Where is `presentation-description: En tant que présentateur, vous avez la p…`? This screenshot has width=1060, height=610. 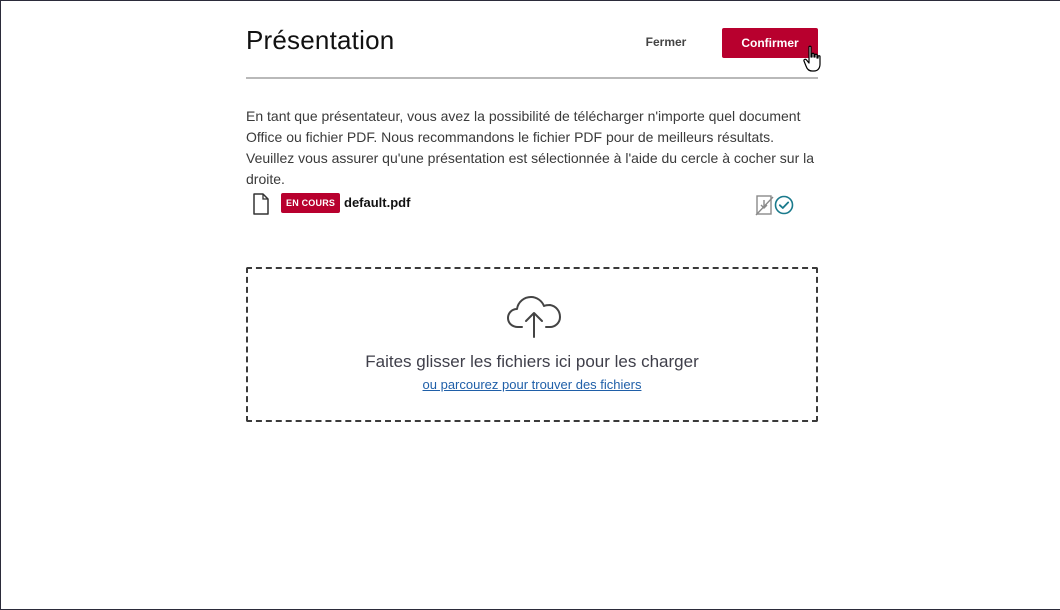
presentation-description: En tant que présentateur, vous avez la p… is located at coordinates (530, 147).